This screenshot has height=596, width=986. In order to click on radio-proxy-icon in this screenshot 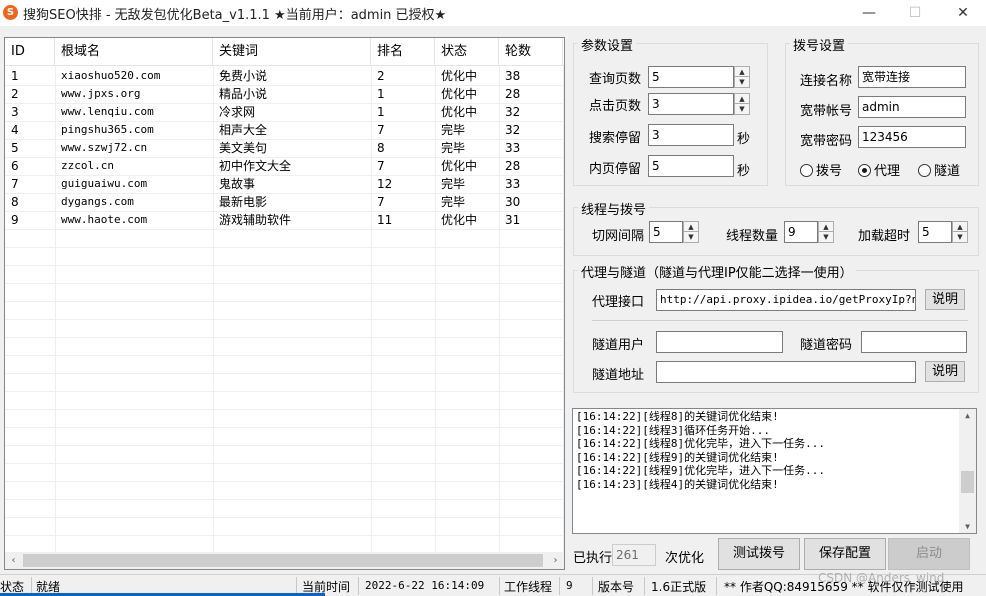, I will do `click(864, 170)`.